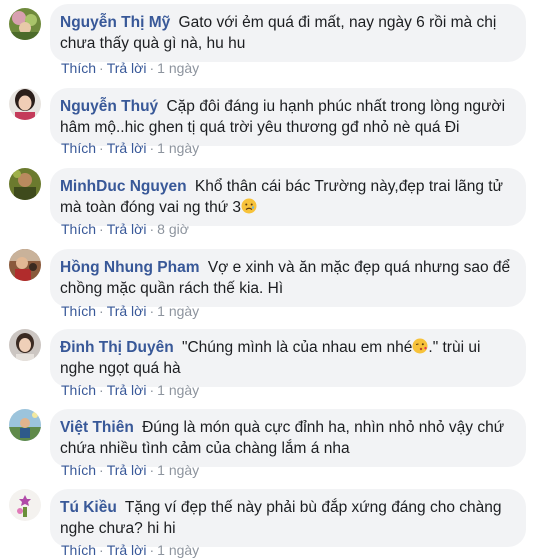  I want to click on comment-actions: Thích · Trả lời · 8 giờ, so click(125, 229).